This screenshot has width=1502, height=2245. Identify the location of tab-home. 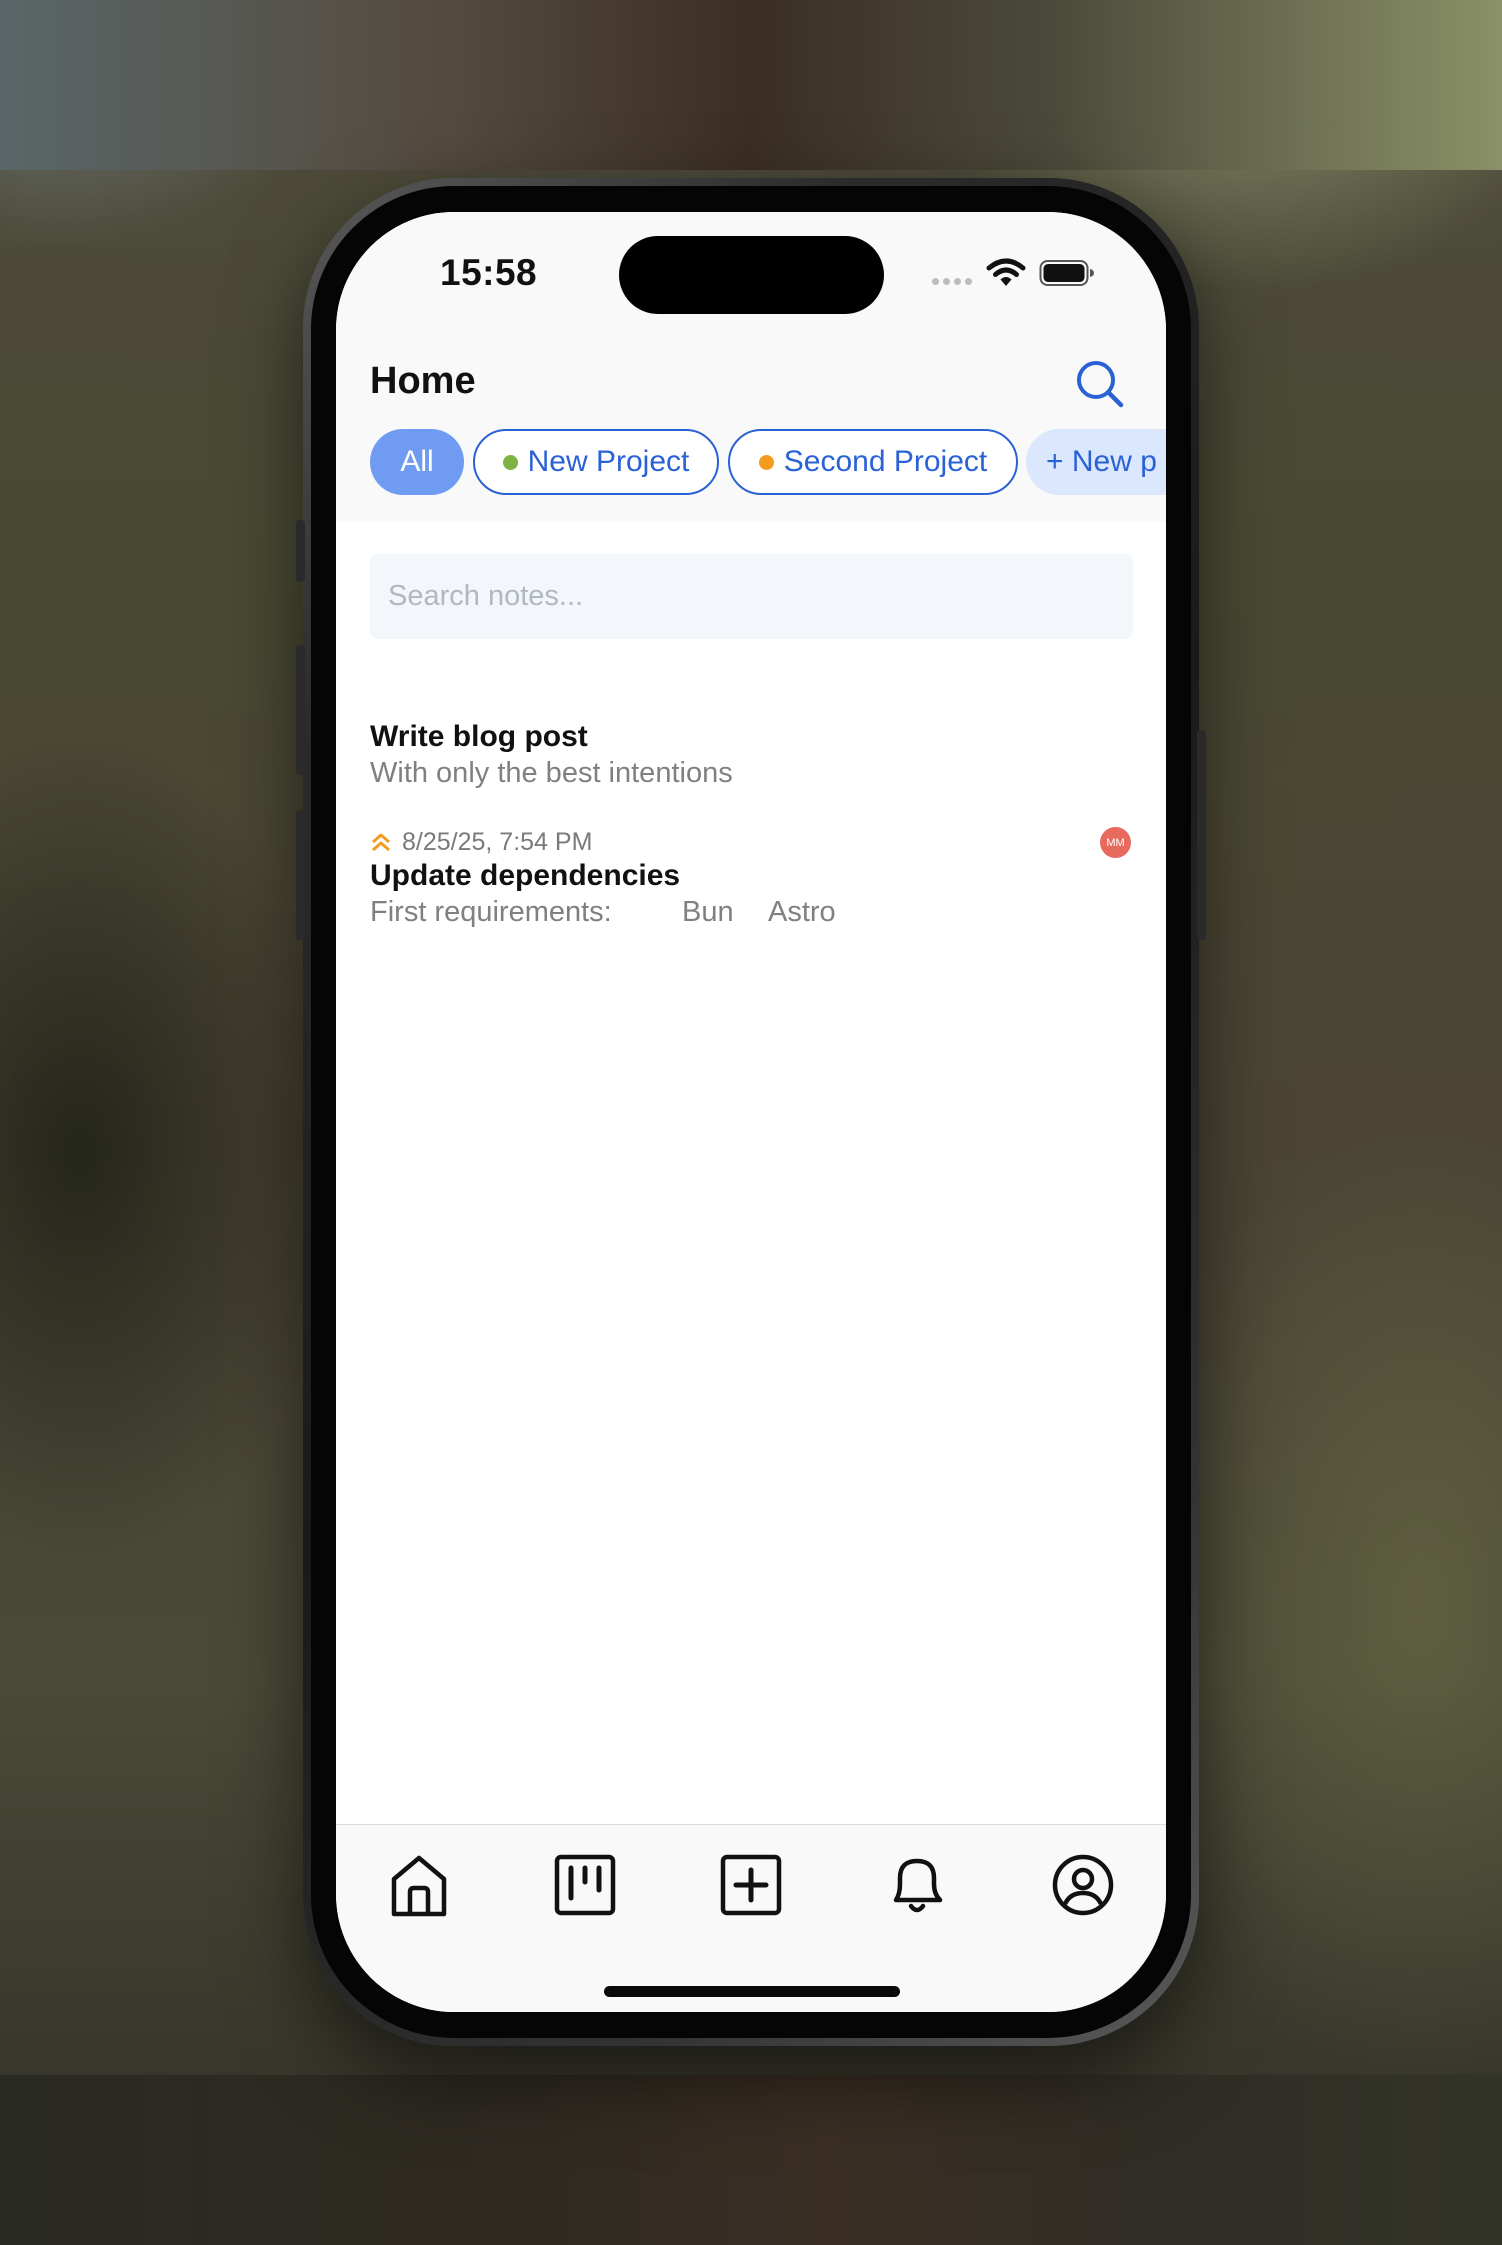
(419, 1885).